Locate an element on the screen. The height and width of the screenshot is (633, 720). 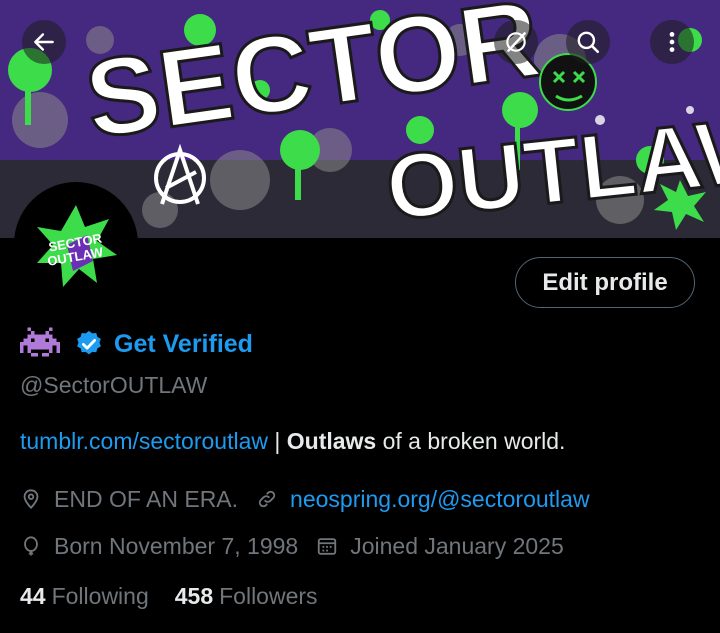
followers-count: 458 is located at coordinates (194, 596).